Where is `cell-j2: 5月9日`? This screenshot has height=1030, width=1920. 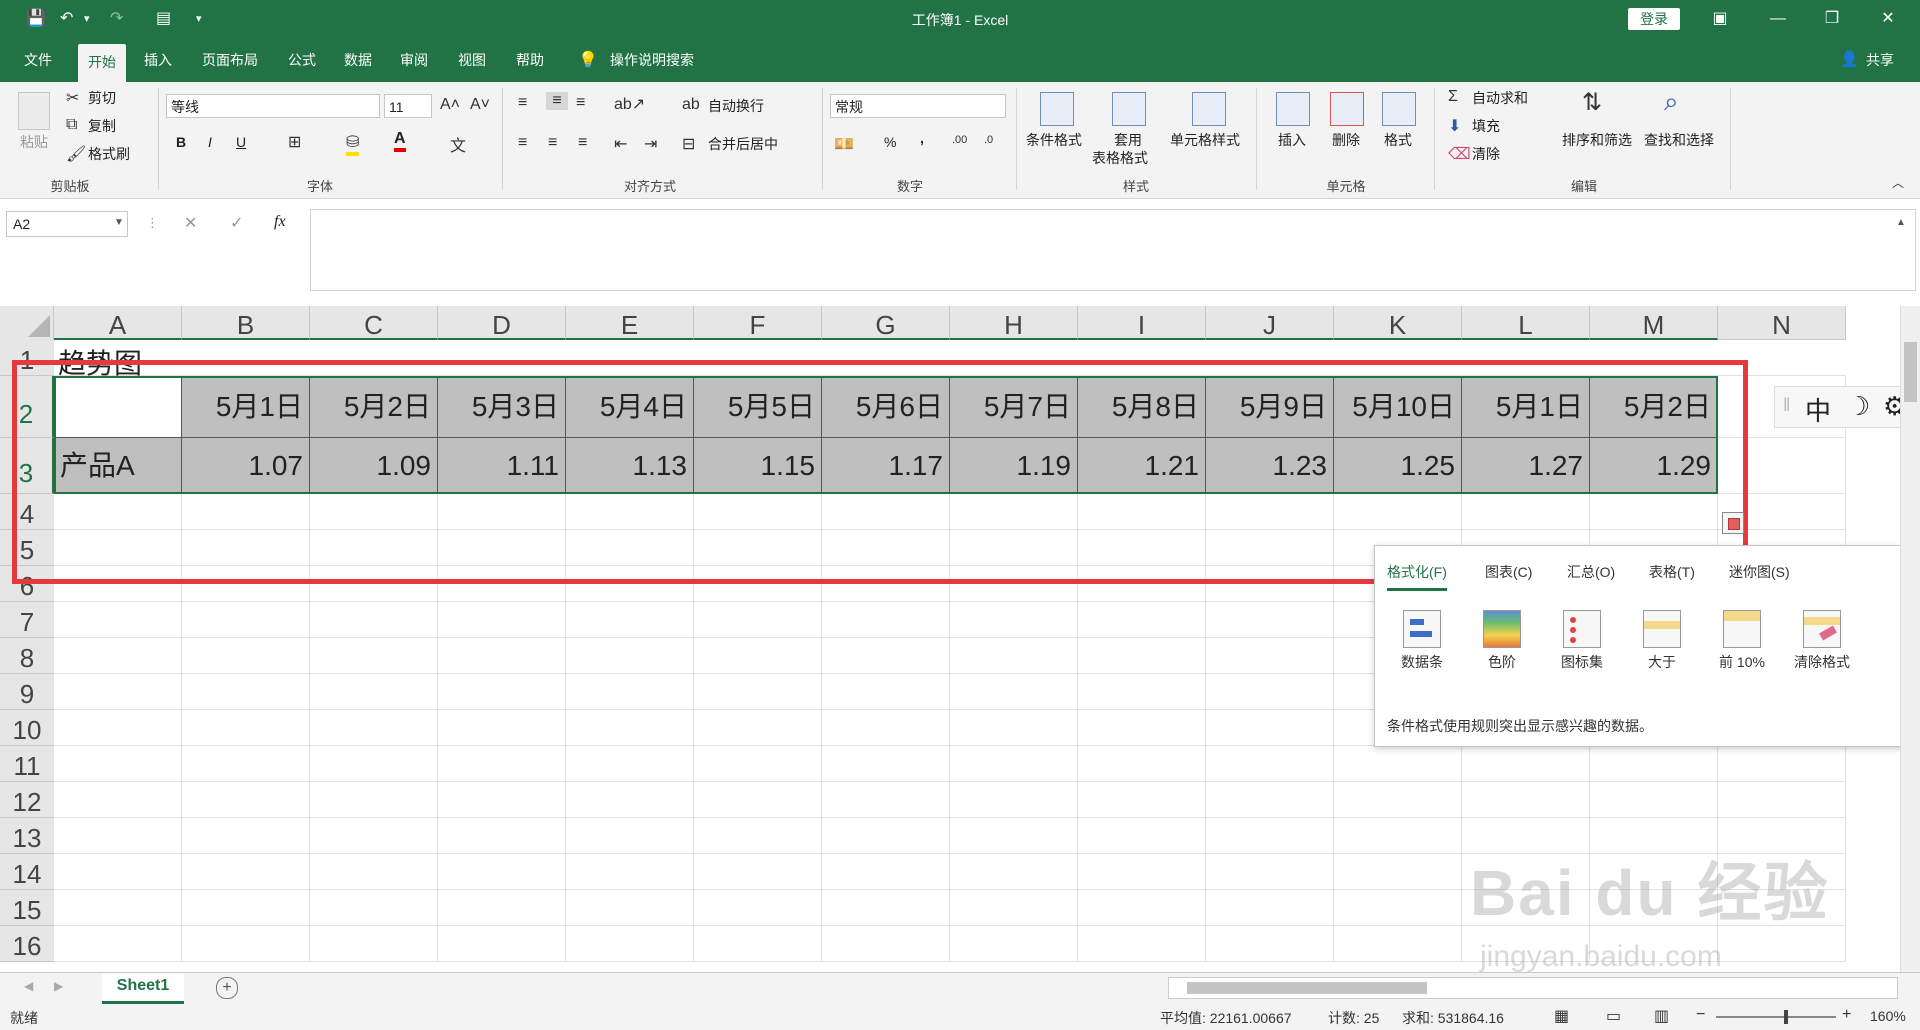
cell-j2: 5月9日 is located at coordinates (1270, 407).